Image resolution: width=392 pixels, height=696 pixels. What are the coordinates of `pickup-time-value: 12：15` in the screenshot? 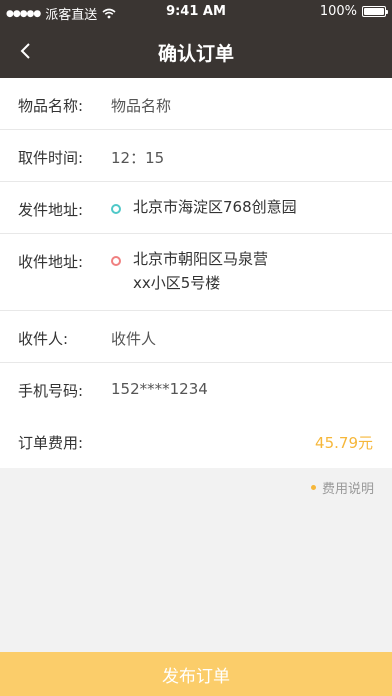 It's located at (138, 158).